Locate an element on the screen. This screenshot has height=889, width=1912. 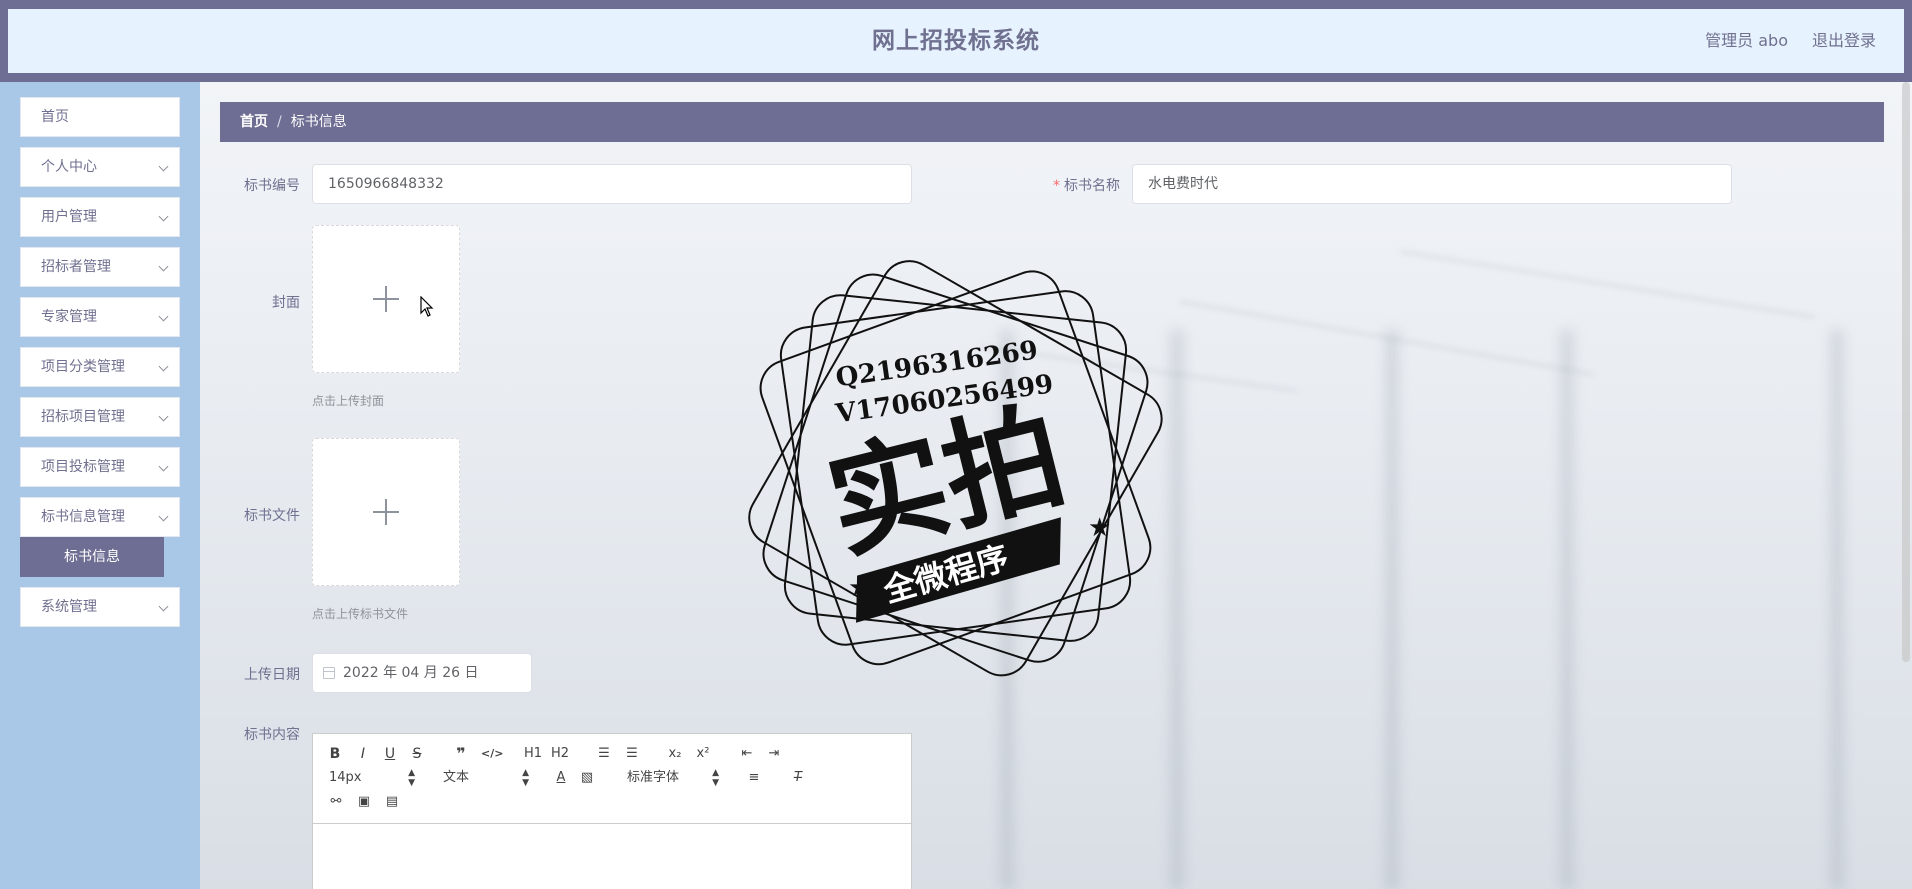
sidebar-item-tenderer-management: 招标者管理 is located at coordinates (100, 267).